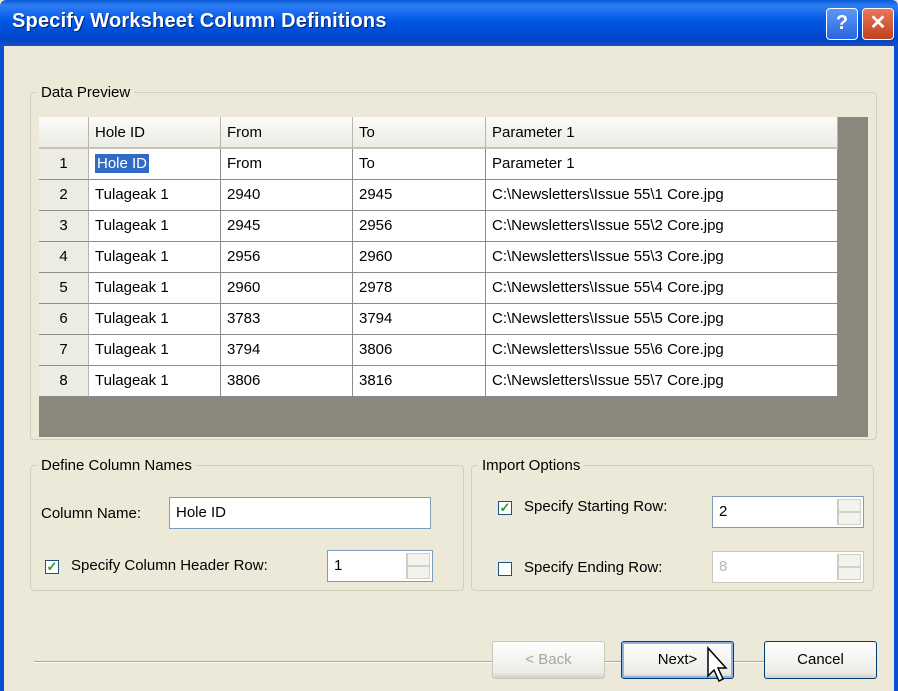 This screenshot has width=898, height=691. Describe the element at coordinates (419, 288) in the screenshot. I see `cell-to: 2978` at that location.